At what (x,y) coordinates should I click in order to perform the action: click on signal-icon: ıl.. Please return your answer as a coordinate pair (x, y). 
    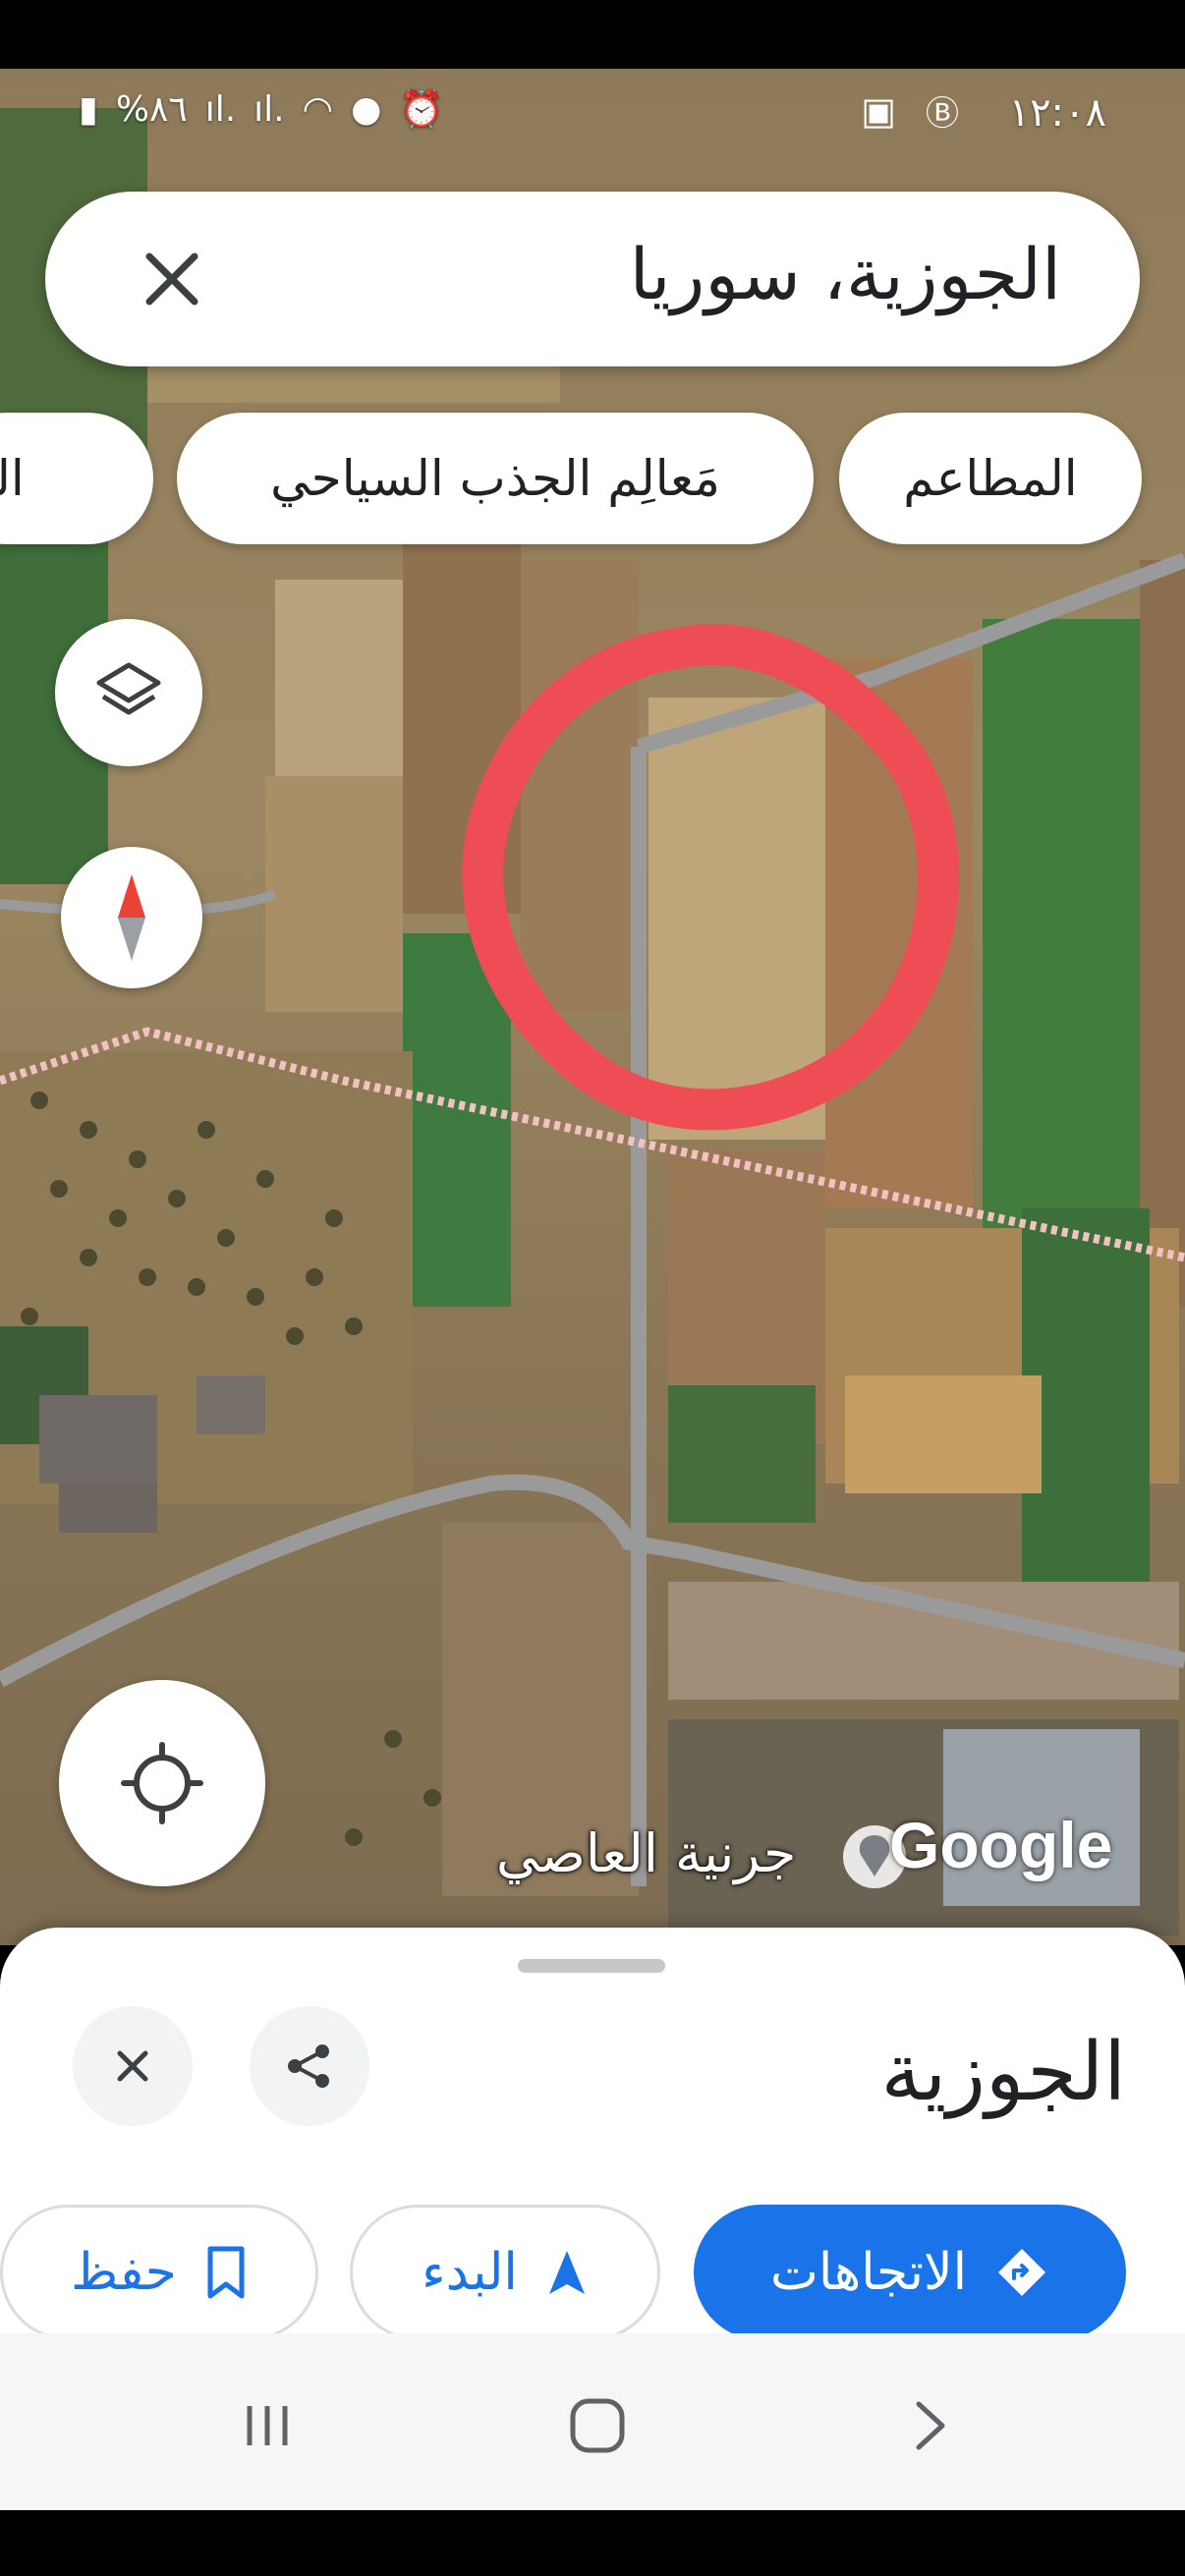
    Looking at the image, I should click on (221, 109).